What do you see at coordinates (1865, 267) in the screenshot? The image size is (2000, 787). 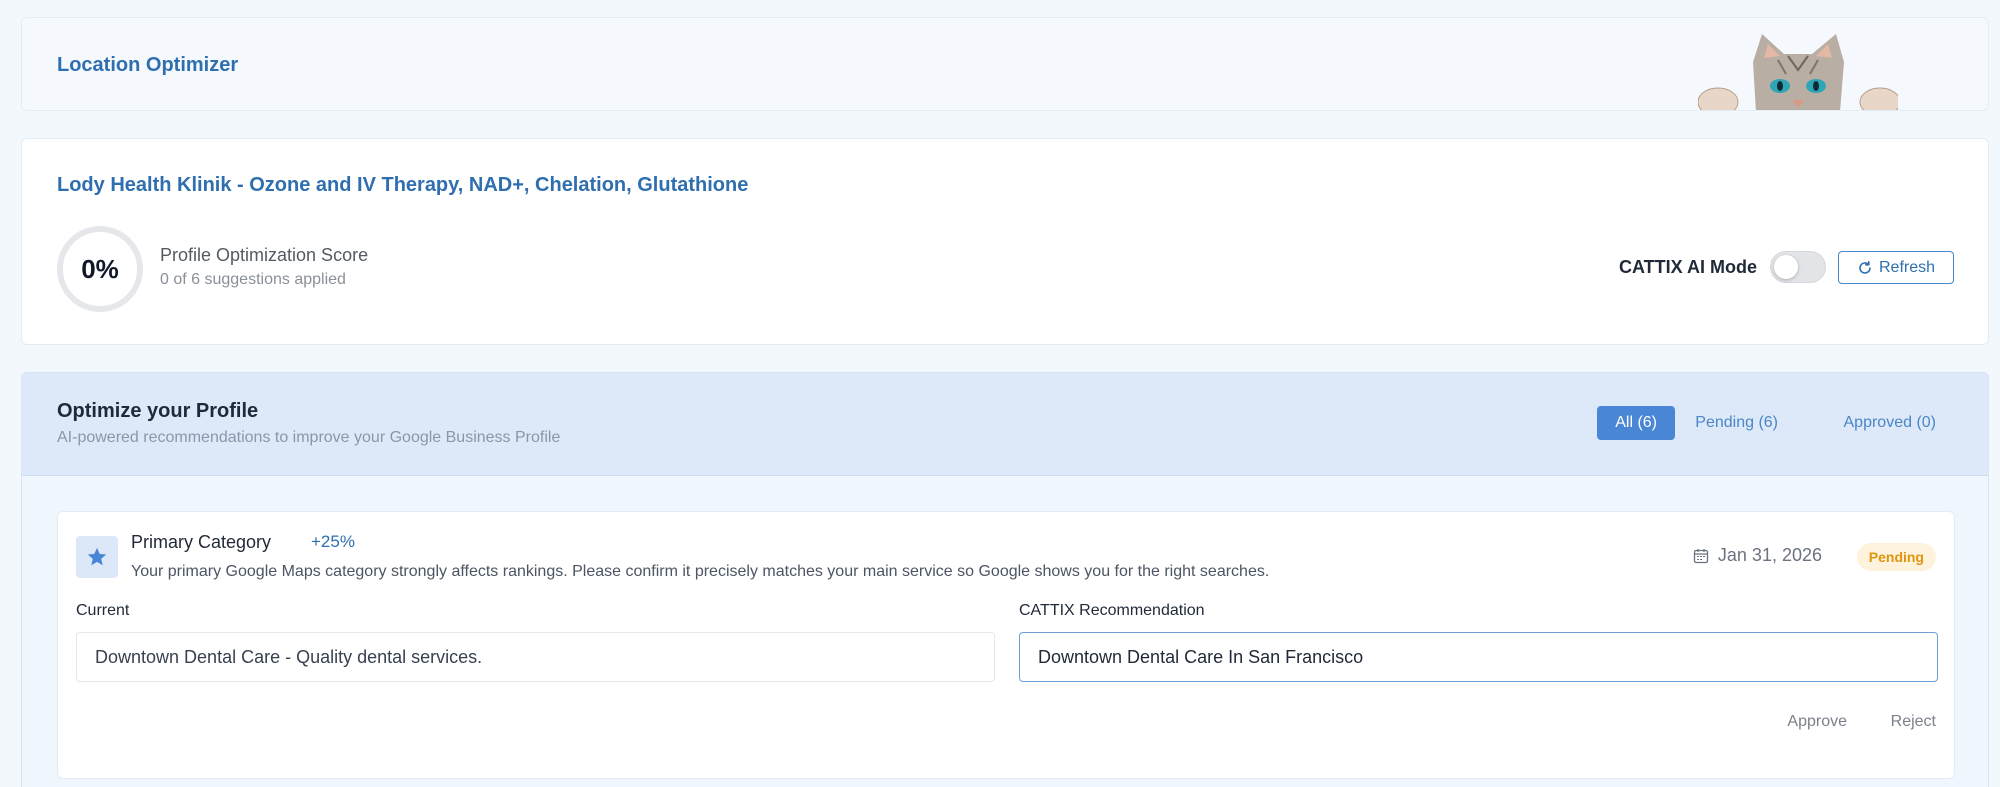 I see `refresh-icon` at bounding box center [1865, 267].